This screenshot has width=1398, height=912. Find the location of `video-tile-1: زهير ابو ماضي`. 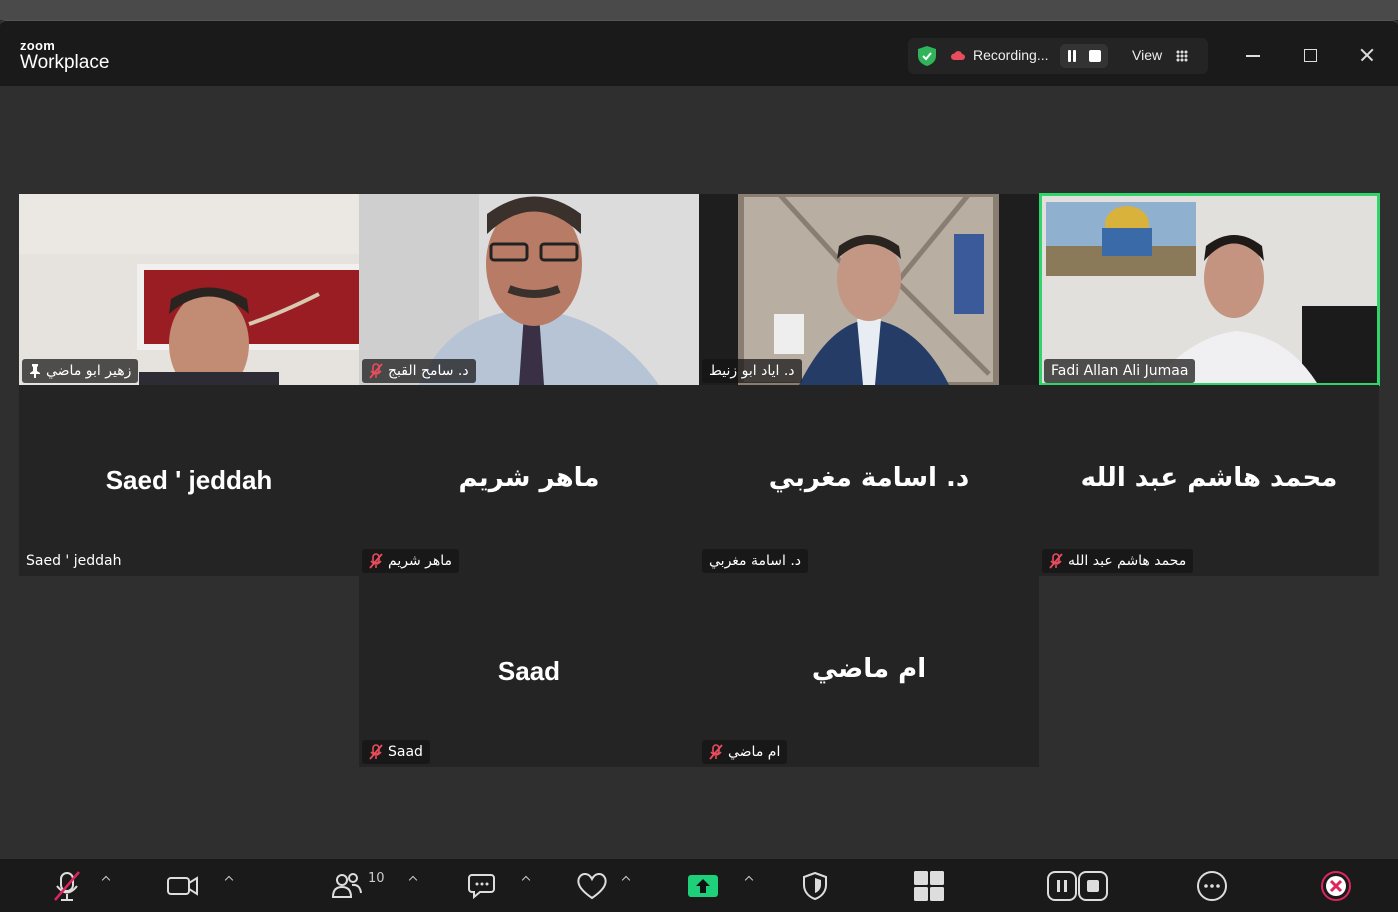

video-tile-1: زهير ابو ماضي is located at coordinates (189, 289).